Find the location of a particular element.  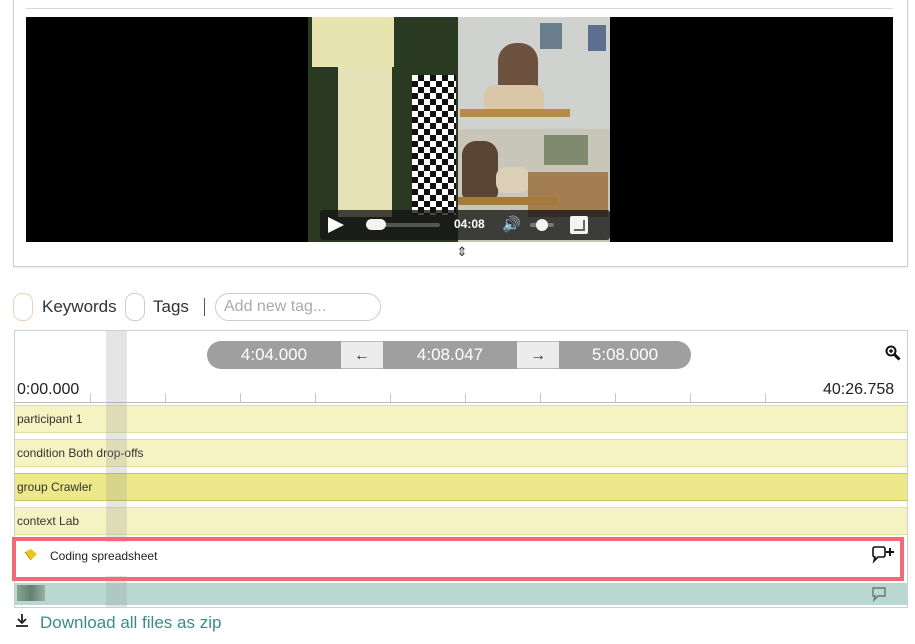

current-time-button: 4:08.047 is located at coordinates (450, 355).